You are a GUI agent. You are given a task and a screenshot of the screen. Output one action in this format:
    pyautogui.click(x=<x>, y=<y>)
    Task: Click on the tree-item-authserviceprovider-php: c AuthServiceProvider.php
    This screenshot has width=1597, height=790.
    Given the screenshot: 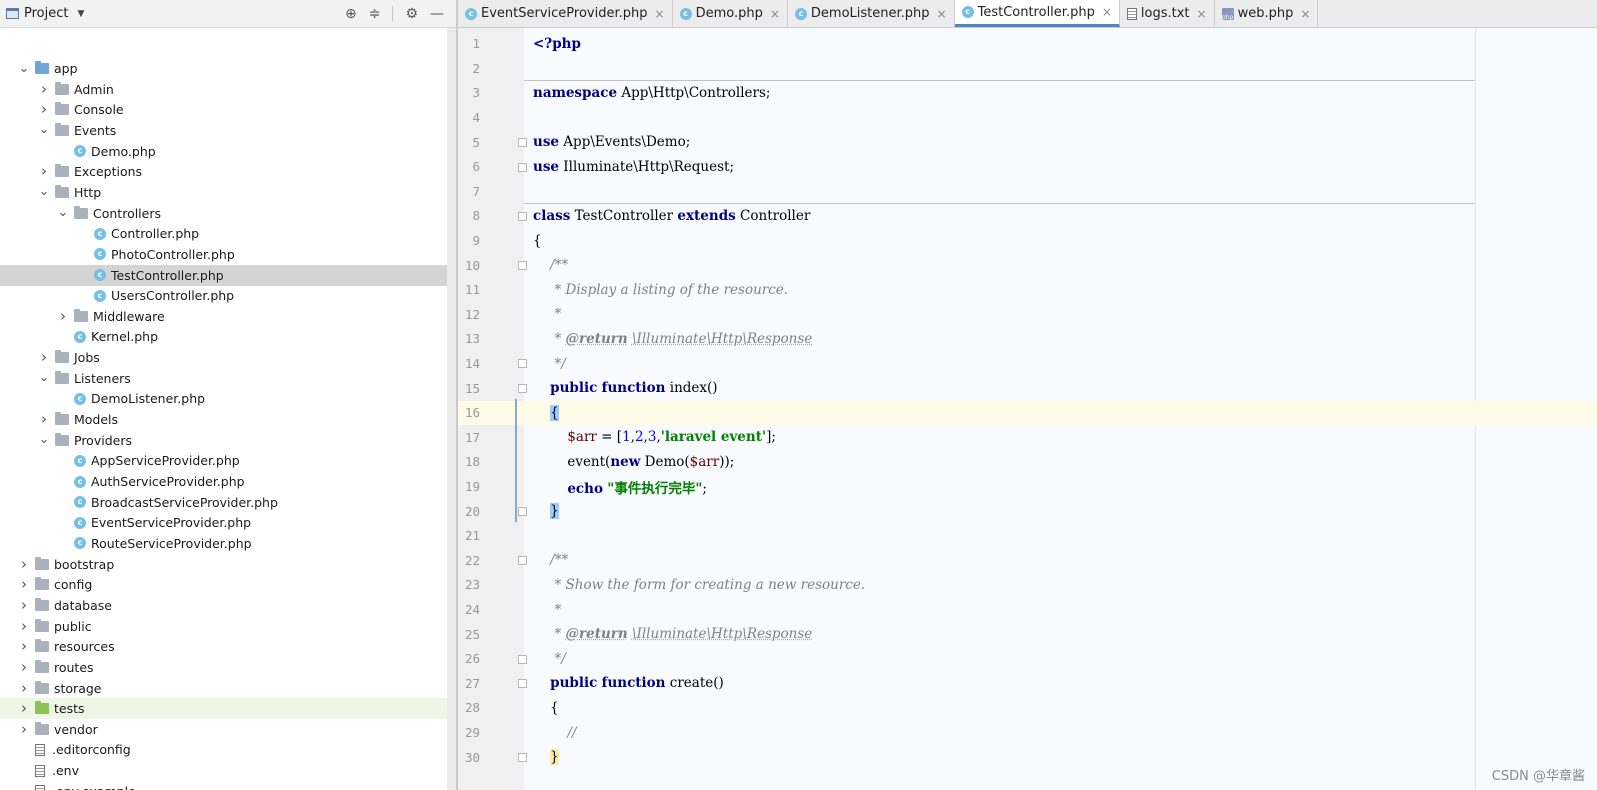 What is the action you would take?
    pyautogui.click(x=228, y=481)
    